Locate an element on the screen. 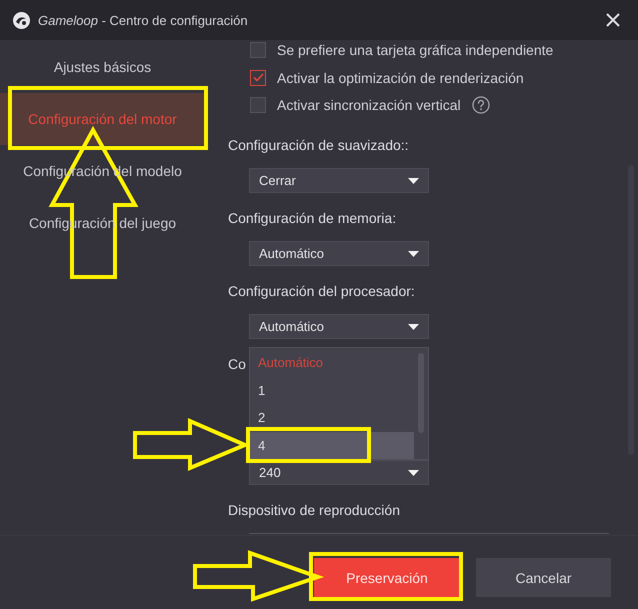  close-icon is located at coordinates (613, 20).